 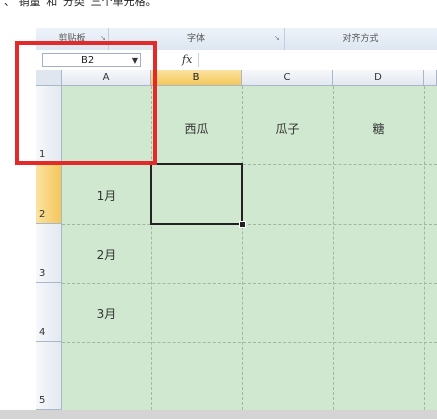 What do you see at coordinates (49, 312) in the screenshot?
I see `row-header-4: 4` at bounding box center [49, 312].